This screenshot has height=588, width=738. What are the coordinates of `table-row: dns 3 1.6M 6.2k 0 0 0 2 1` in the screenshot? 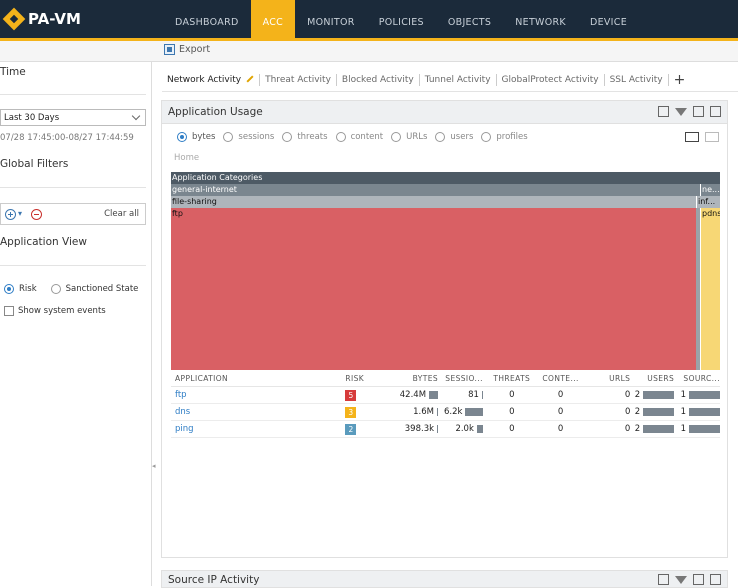 It's located at (445, 412).